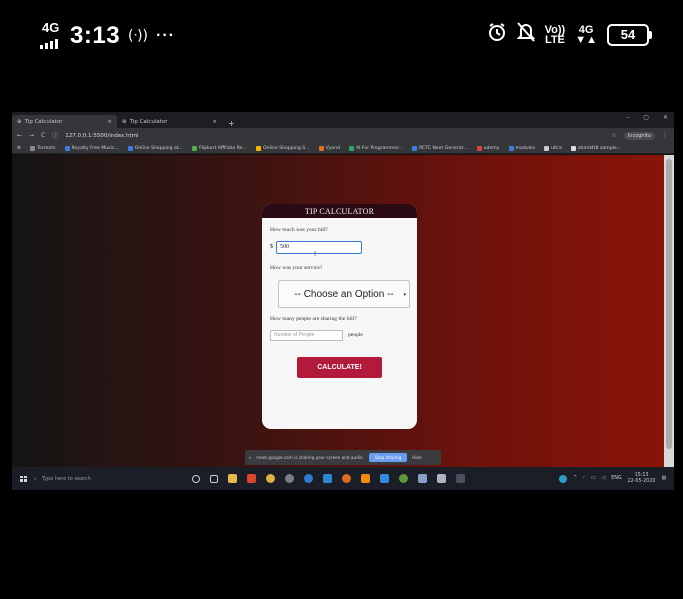 The height and width of the screenshot is (599, 683). I want to click on office-icon, so click(251, 478).